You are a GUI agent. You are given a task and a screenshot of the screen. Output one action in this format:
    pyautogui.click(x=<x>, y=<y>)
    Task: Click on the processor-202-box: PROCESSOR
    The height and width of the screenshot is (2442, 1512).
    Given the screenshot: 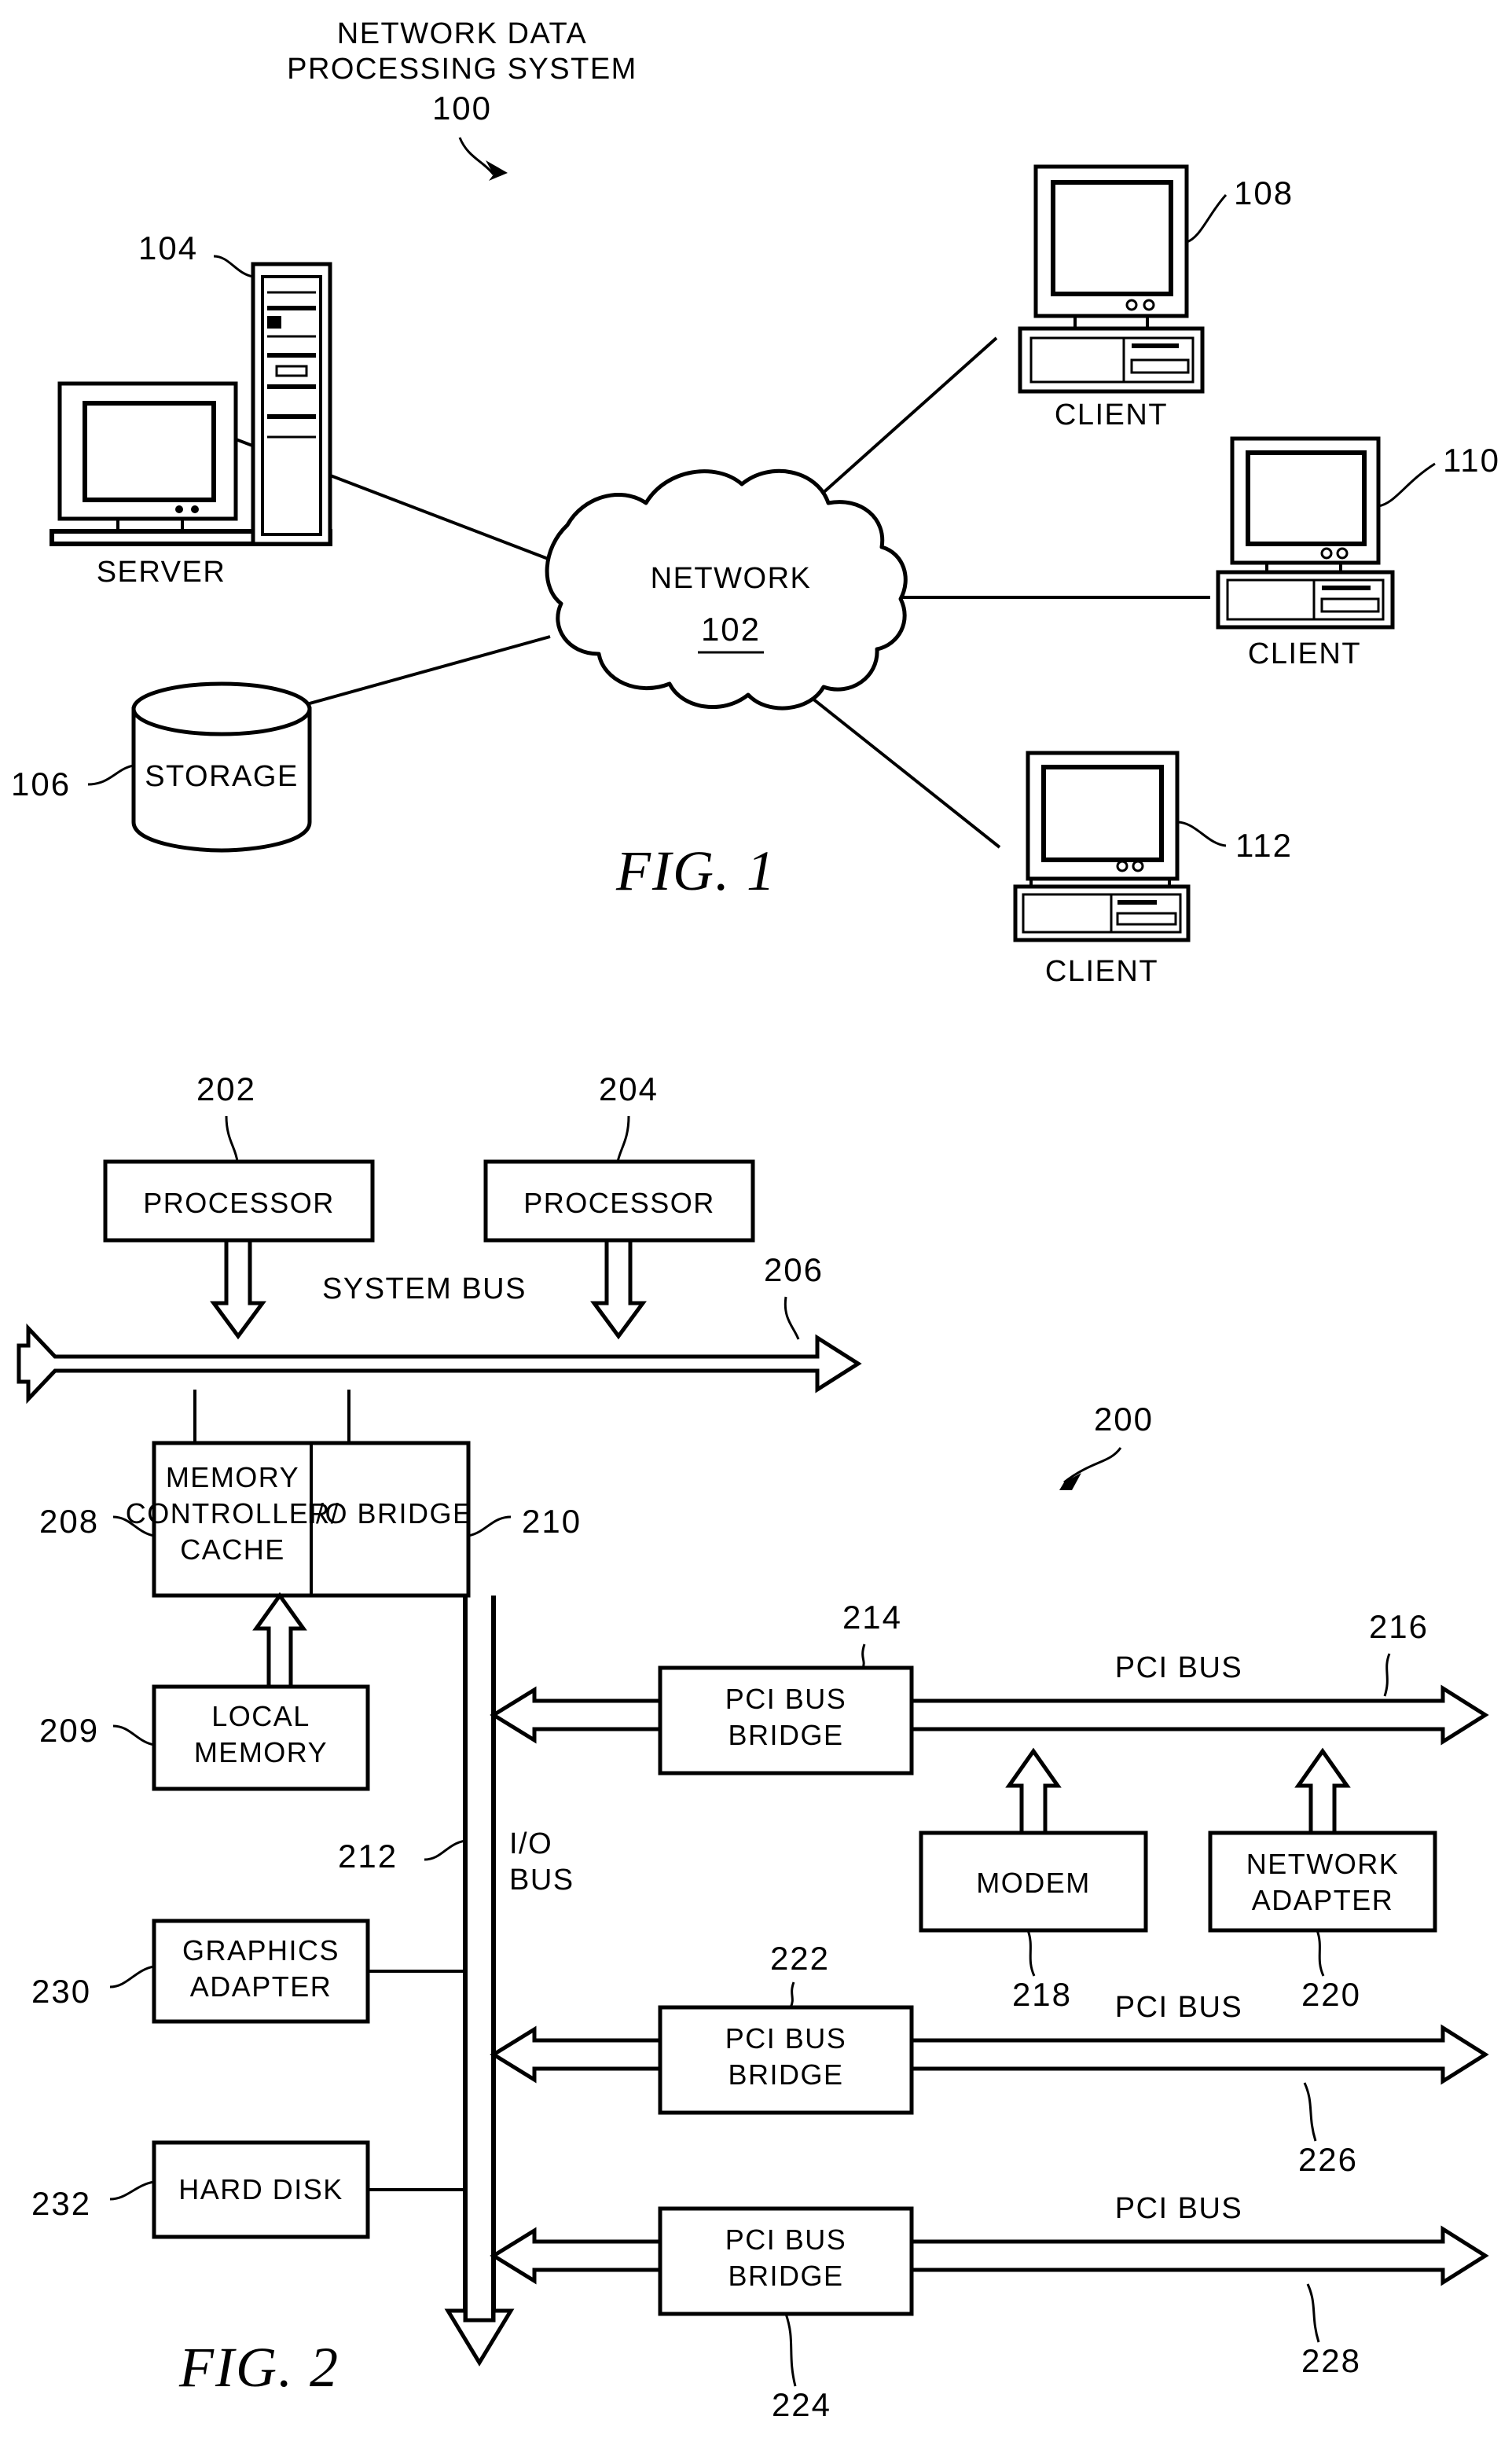 What is the action you would take?
    pyautogui.click(x=239, y=1201)
    